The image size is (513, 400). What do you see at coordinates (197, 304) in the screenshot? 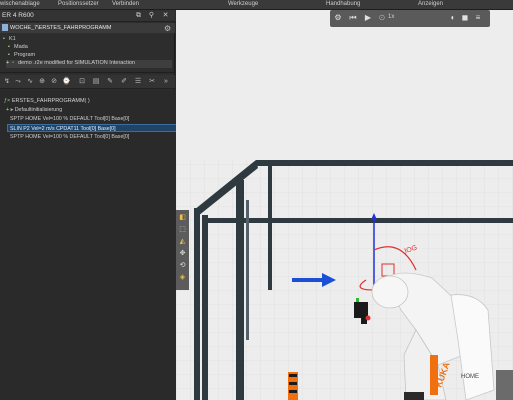
I see `frame-post-near` at bounding box center [197, 304].